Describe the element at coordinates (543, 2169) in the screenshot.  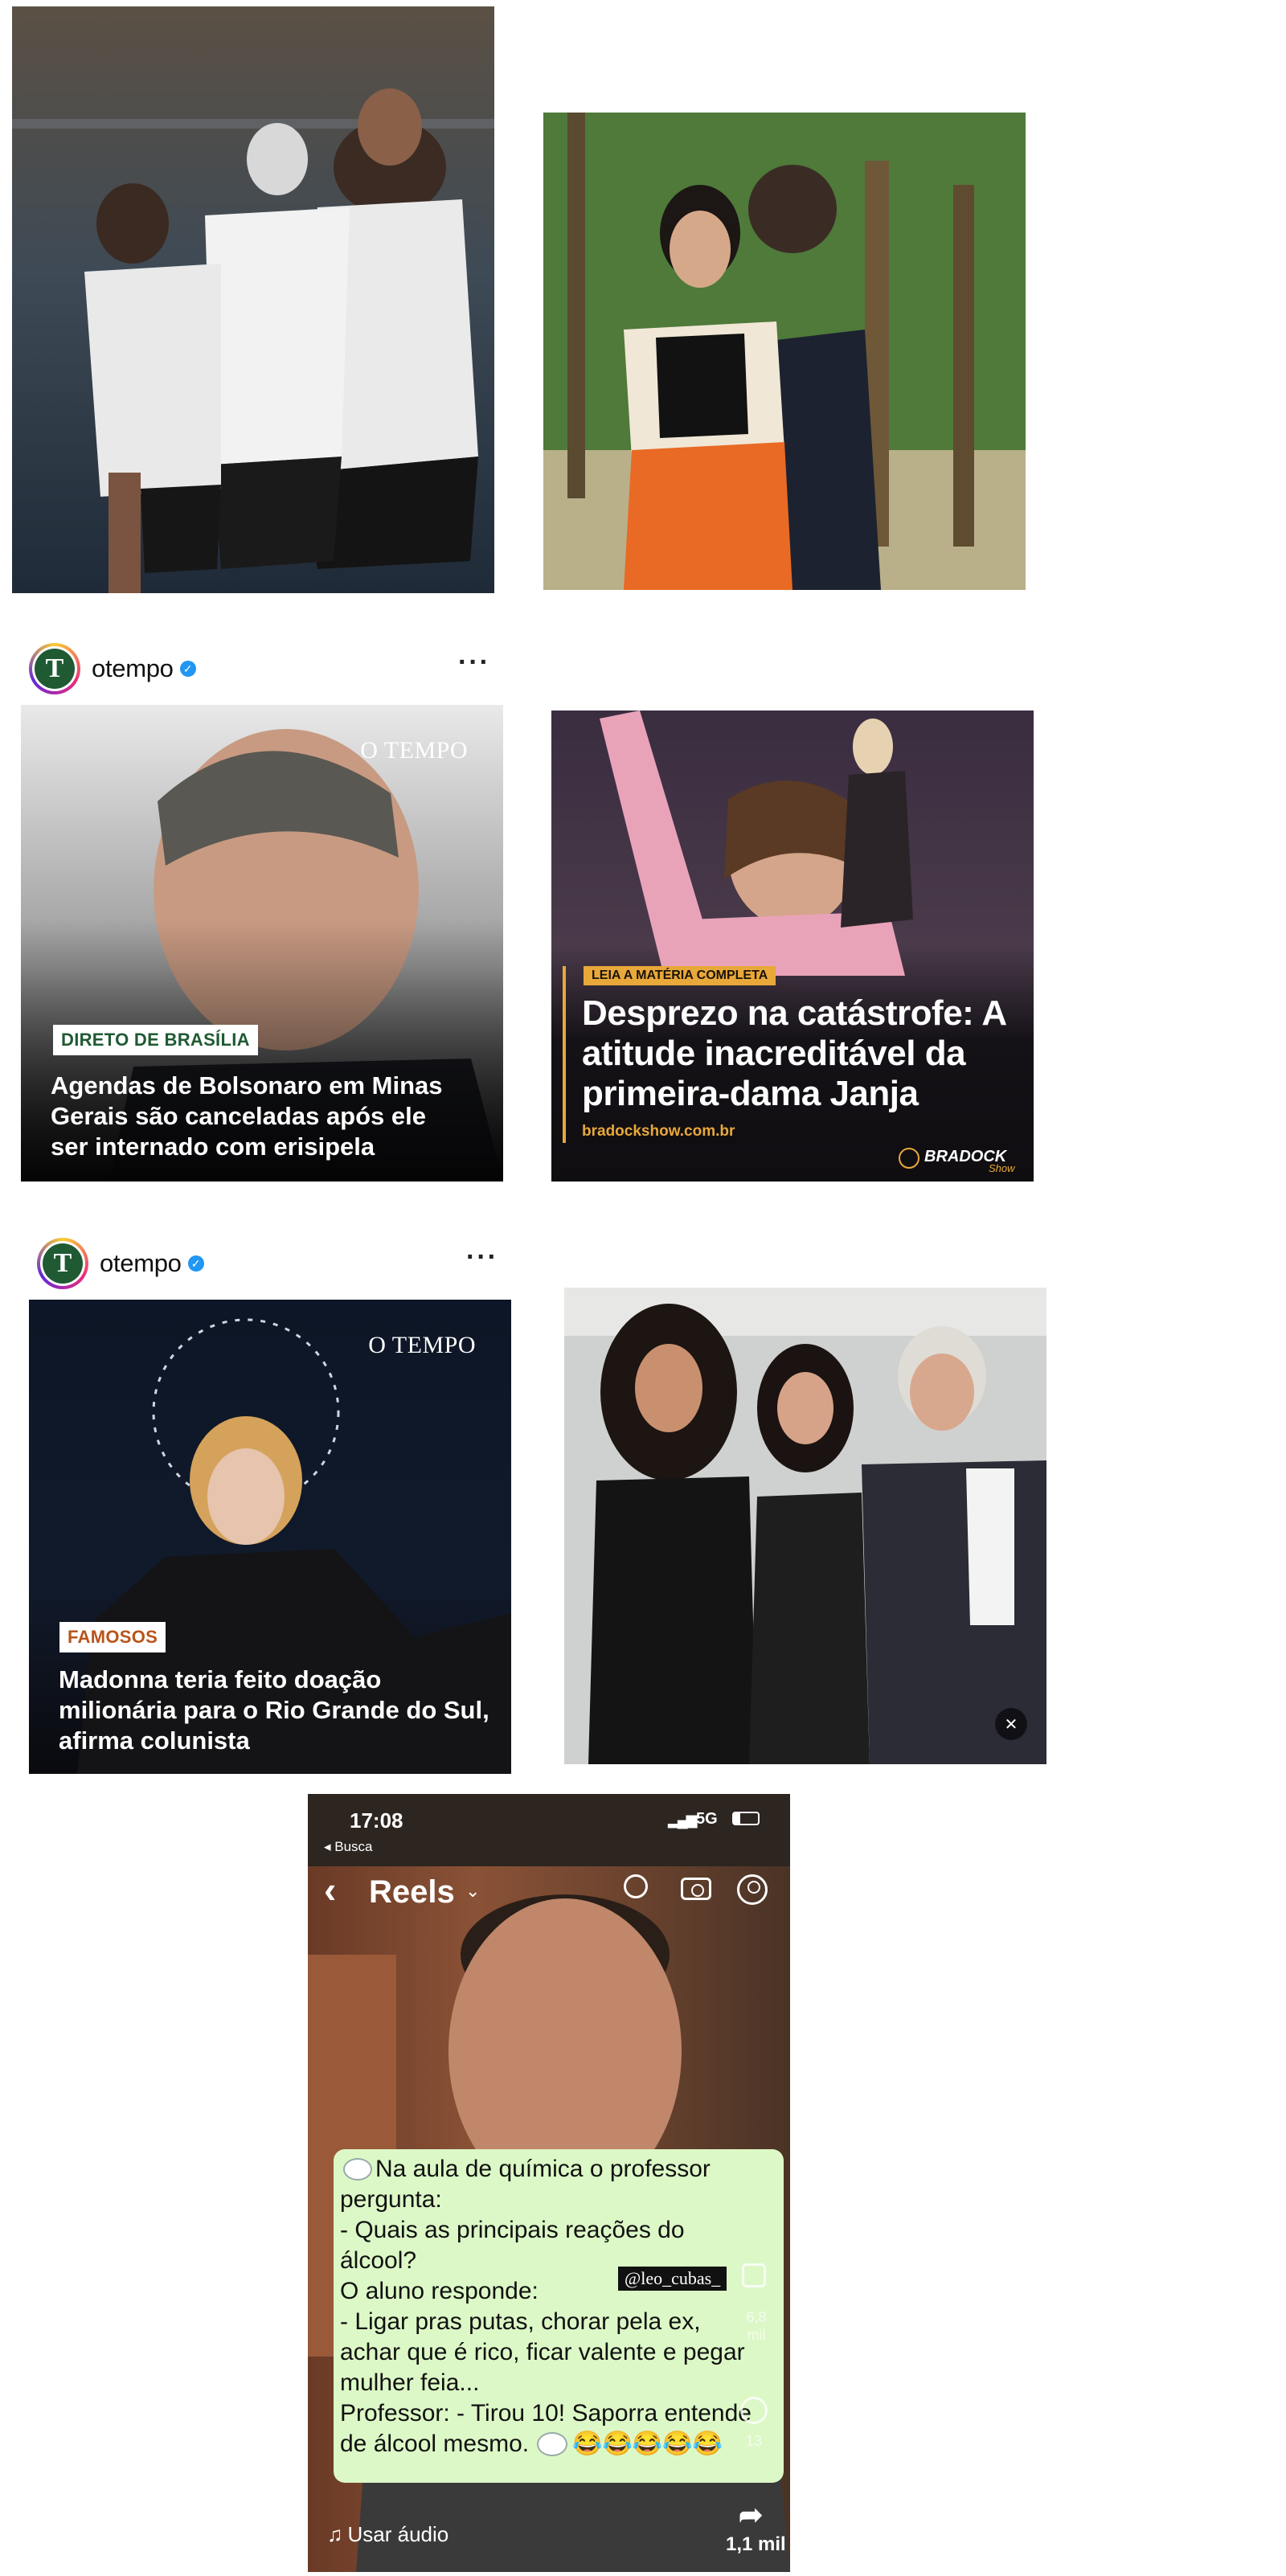
I see `message-line: Na aula de química o professor` at that location.